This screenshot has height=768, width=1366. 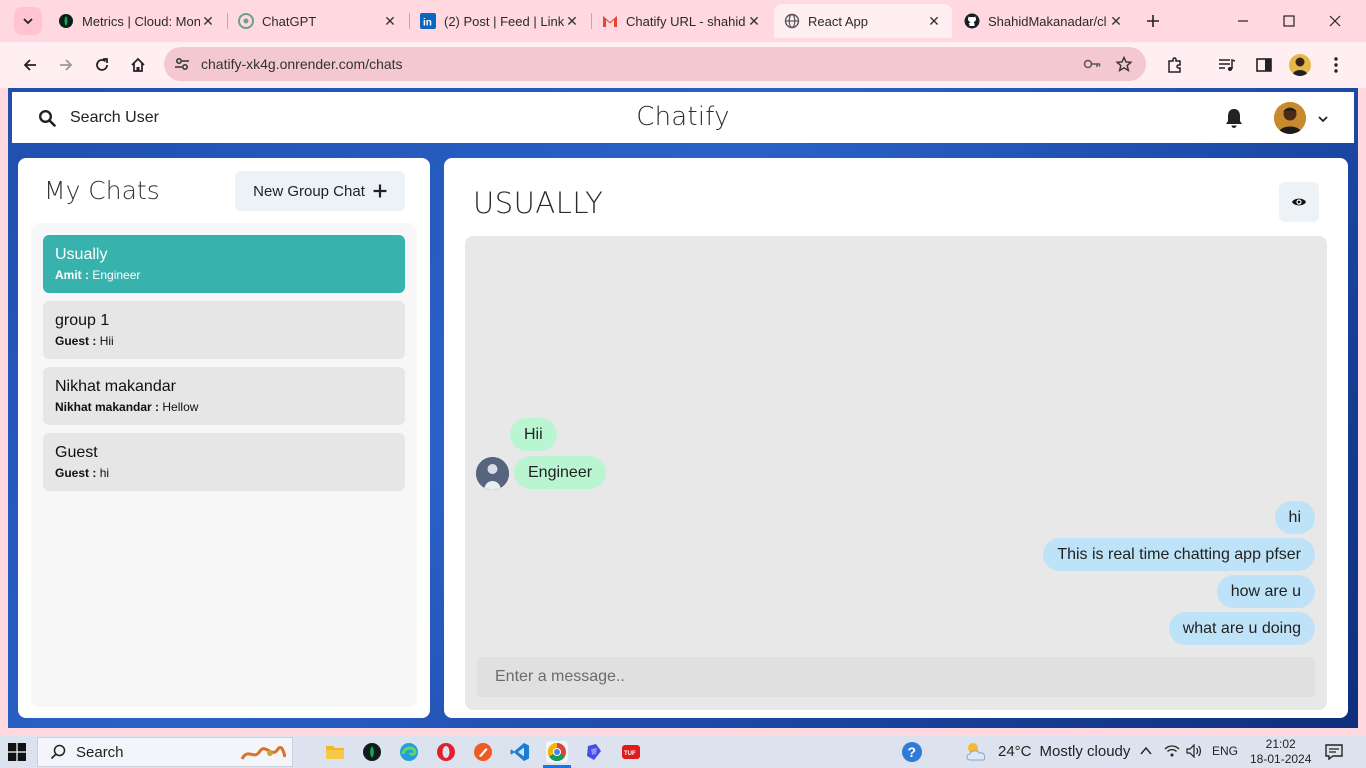 What do you see at coordinates (137, 21) in the screenshot?
I see `browser-tab: Metrics | Cloud: Mon ✕` at bounding box center [137, 21].